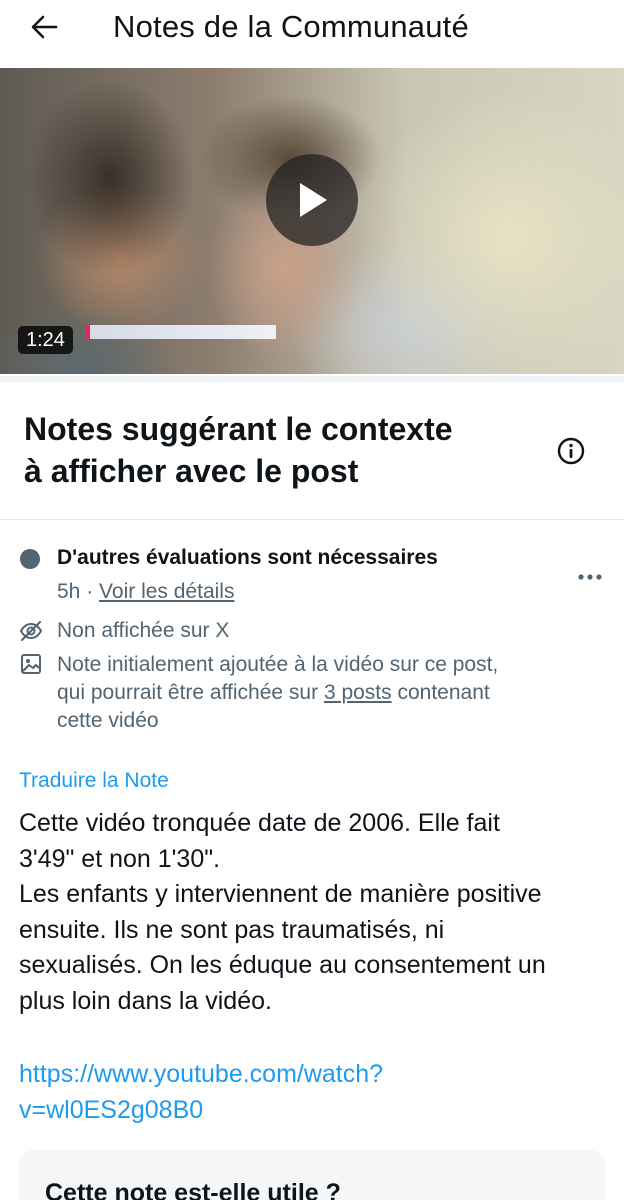 The width and height of the screenshot is (624, 1200). Describe the element at coordinates (108, 720) in the screenshot. I see `media-info-line: cette vidéo` at that location.